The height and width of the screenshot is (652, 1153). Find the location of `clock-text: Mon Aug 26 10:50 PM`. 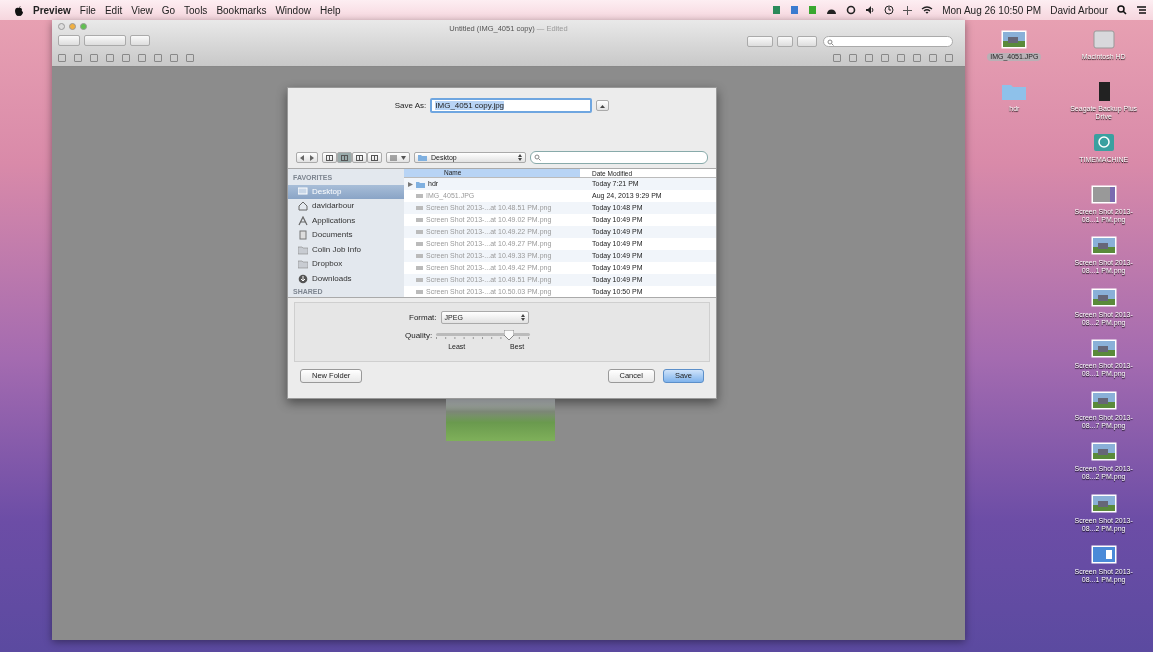

clock-text: Mon Aug 26 10:50 PM is located at coordinates (992, 10).